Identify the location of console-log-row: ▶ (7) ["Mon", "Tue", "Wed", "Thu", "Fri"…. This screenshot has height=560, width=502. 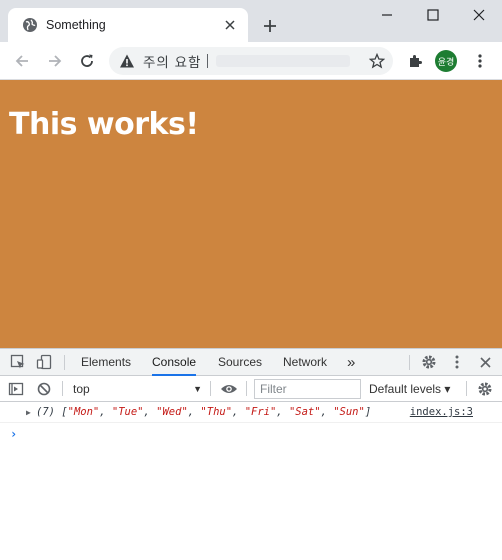
(251, 412).